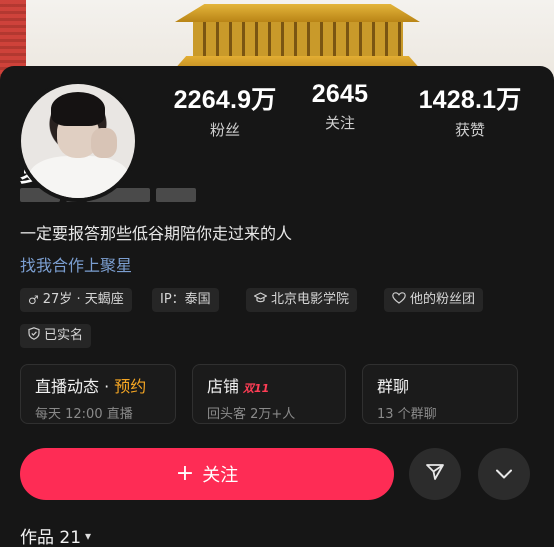 Image resolution: width=554 pixels, height=547 pixels. I want to click on shield-check-icon, so click(34, 336).